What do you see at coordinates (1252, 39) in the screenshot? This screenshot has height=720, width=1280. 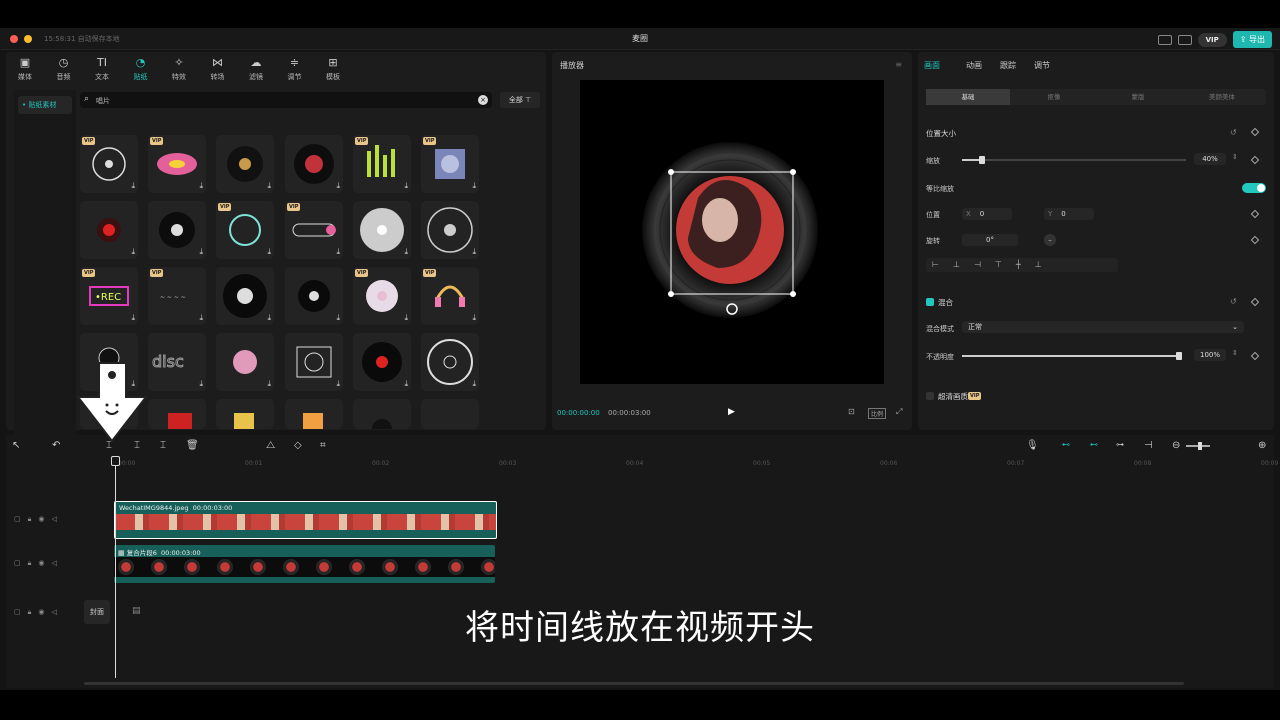 I see `export-button: ⇪ 导出` at bounding box center [1252, 39].